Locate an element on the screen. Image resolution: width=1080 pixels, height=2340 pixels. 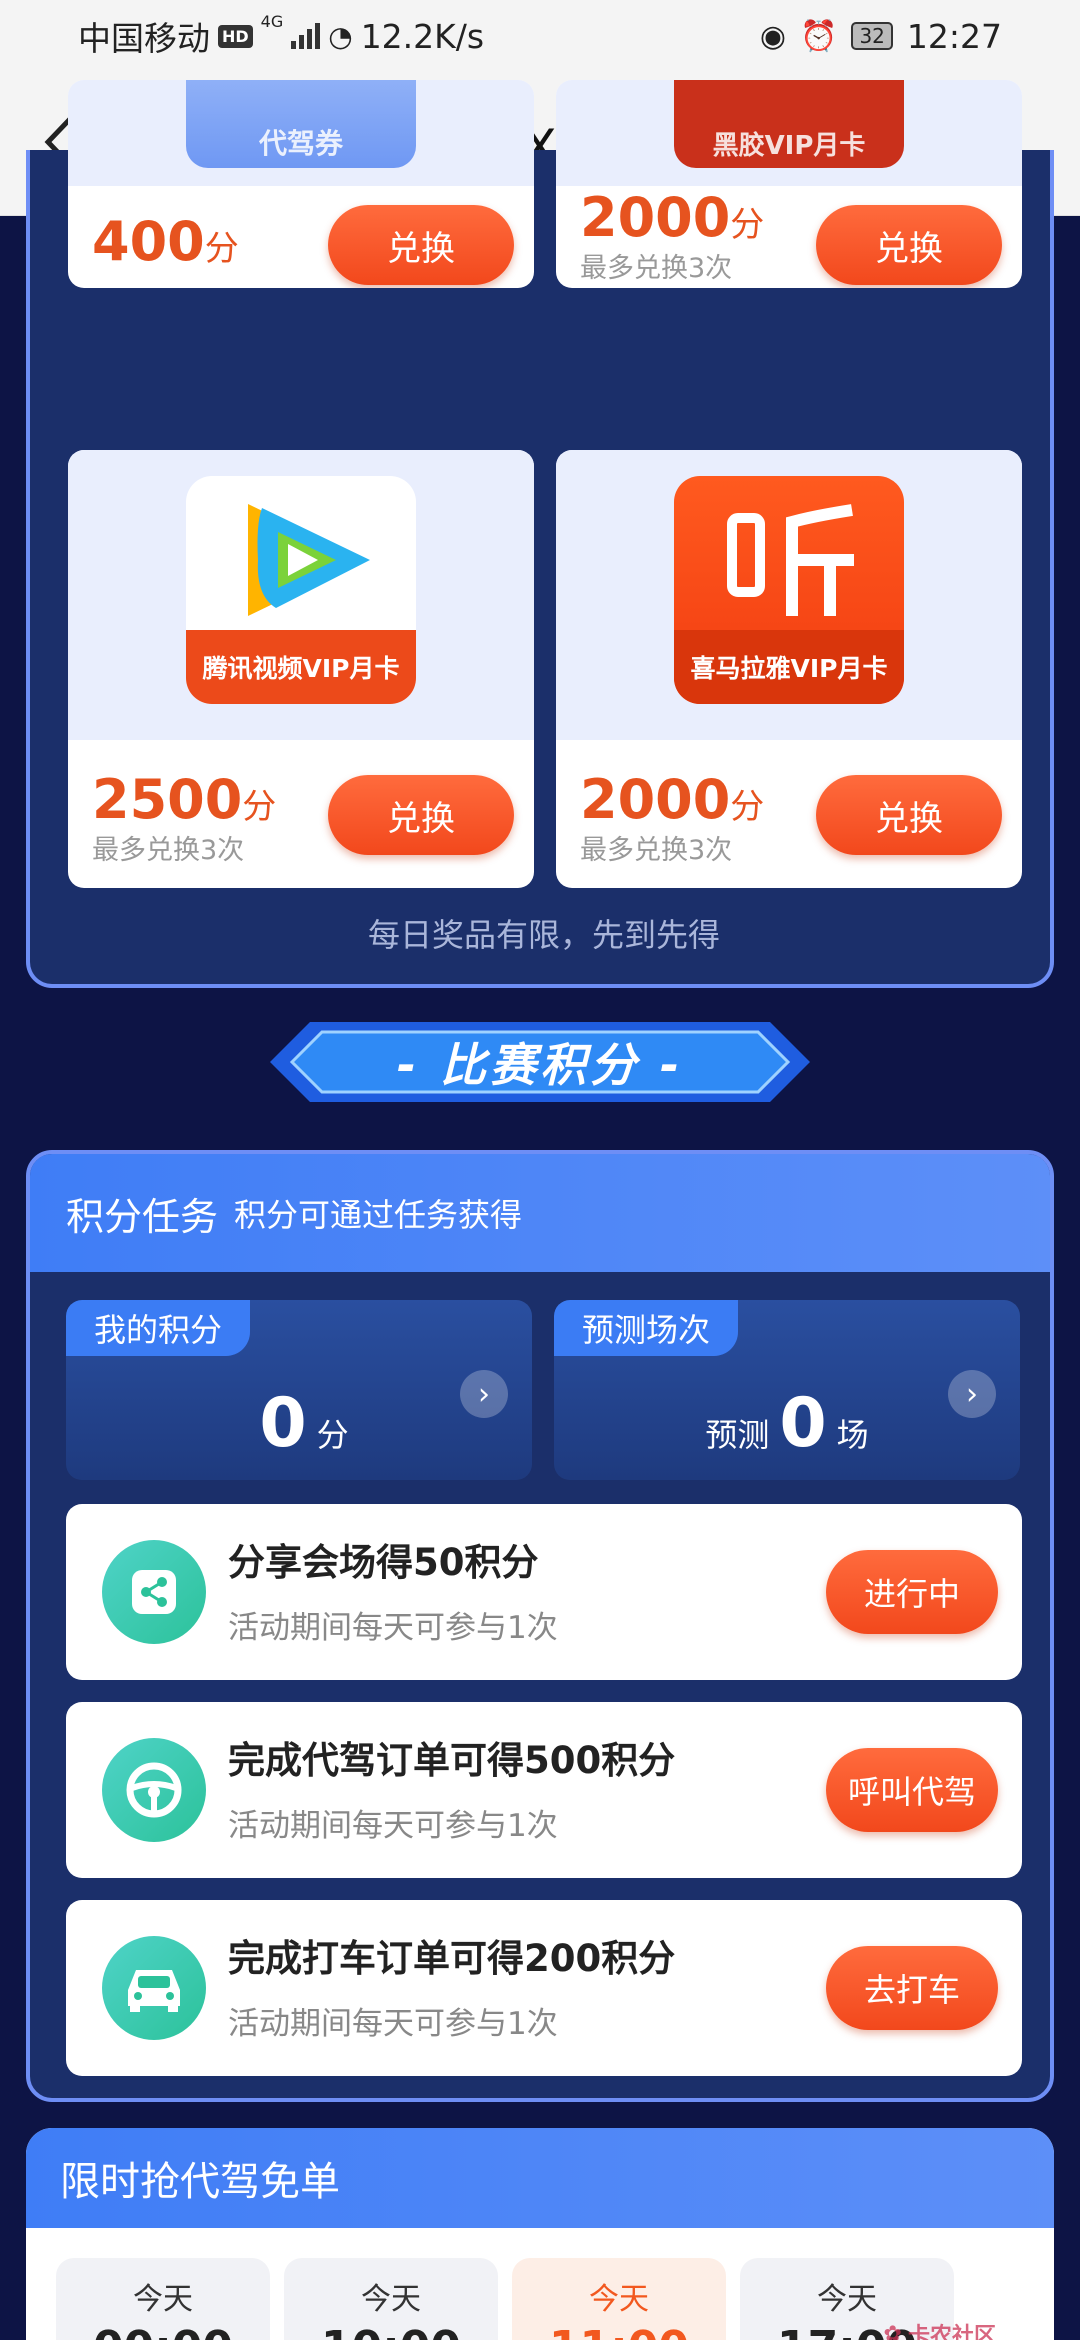
reward-points: 2500分 is located at coordinates (184, 799).